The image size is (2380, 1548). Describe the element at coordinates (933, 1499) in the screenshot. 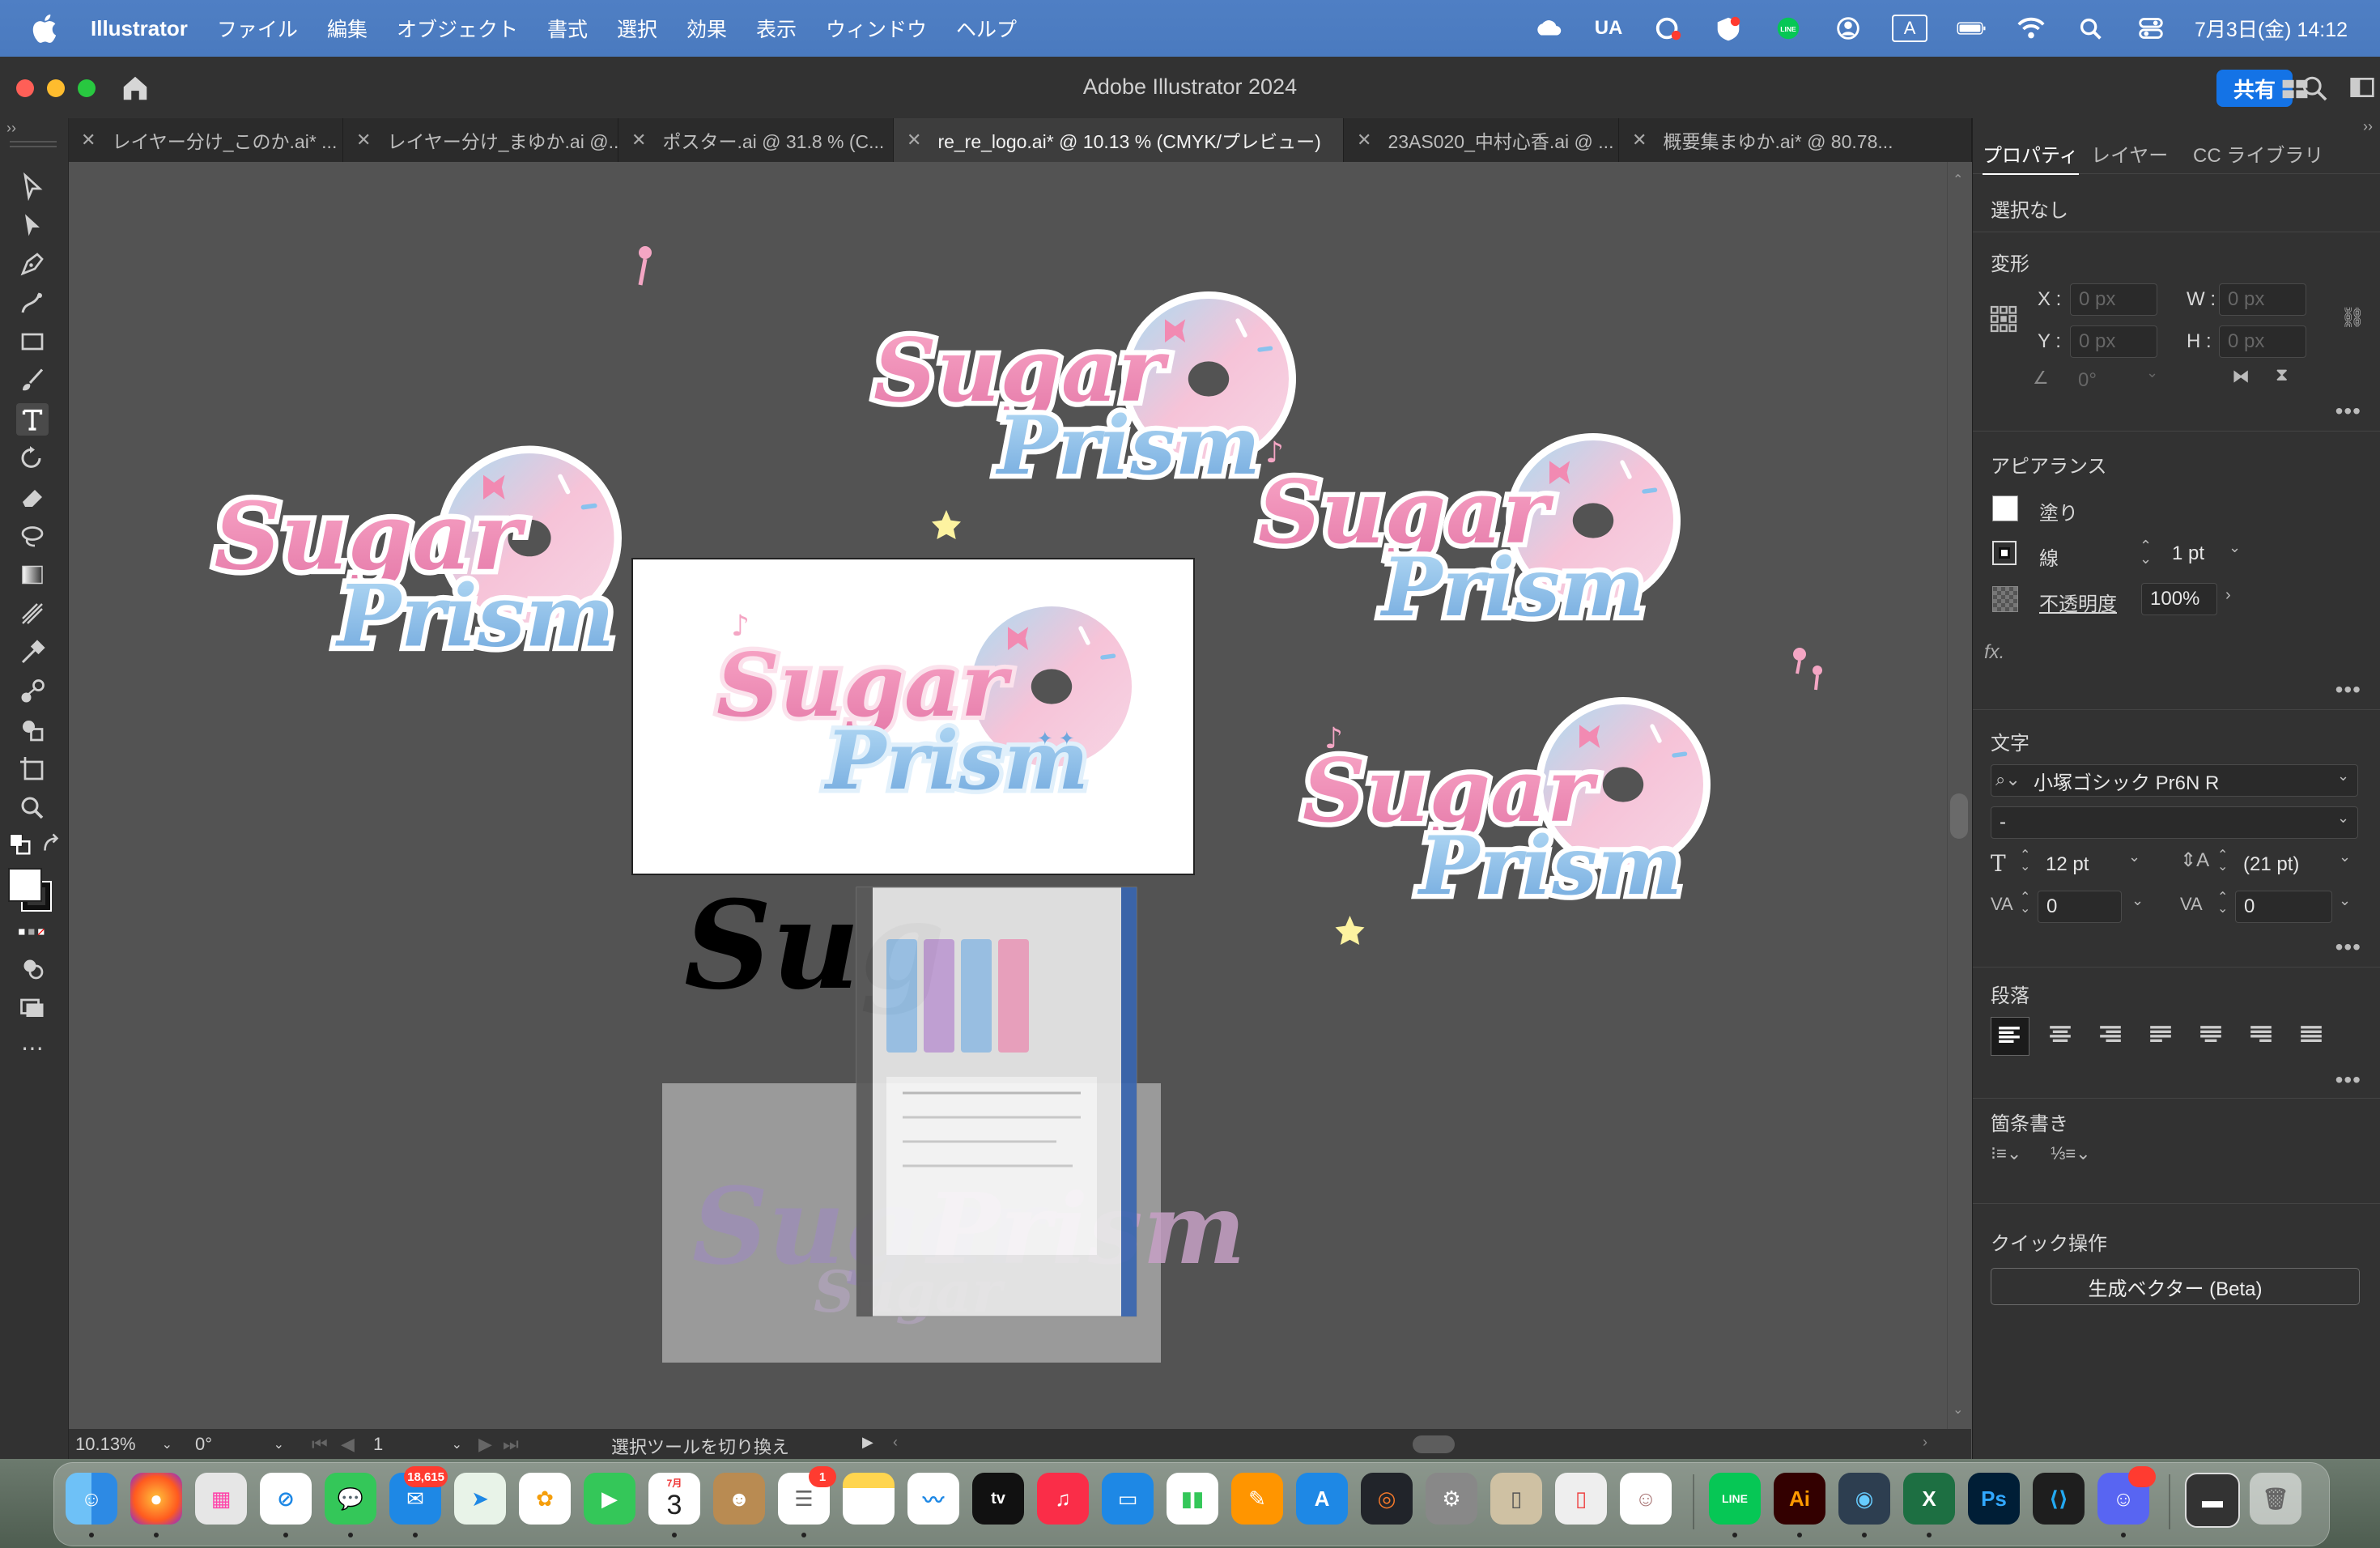

I see `freeform-icon: 〰` at that location.